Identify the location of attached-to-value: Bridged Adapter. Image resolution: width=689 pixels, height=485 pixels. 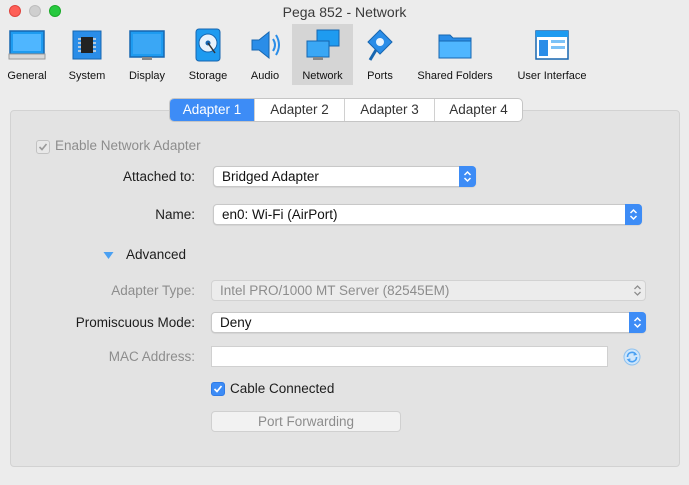
(270, 176).